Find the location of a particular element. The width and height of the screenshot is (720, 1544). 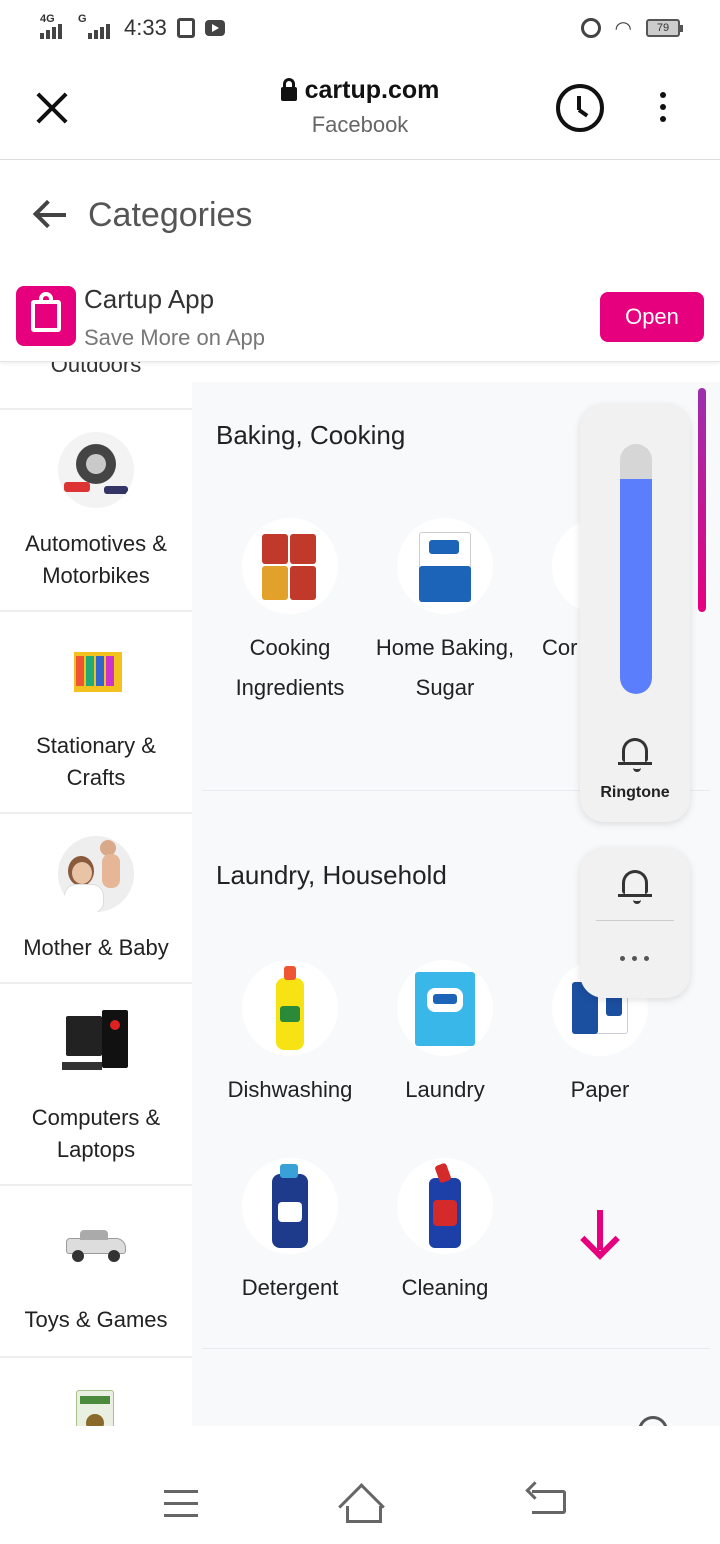

browser-toolbar: cartup.com Facebook is located at coordinates (360, 108).